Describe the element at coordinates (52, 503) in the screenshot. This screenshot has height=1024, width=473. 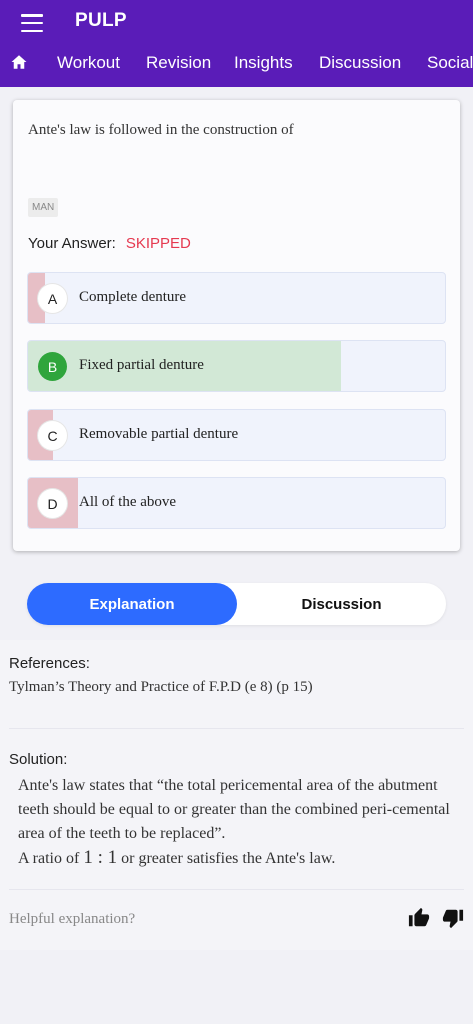
I see `option-d-letter: D` at that location.